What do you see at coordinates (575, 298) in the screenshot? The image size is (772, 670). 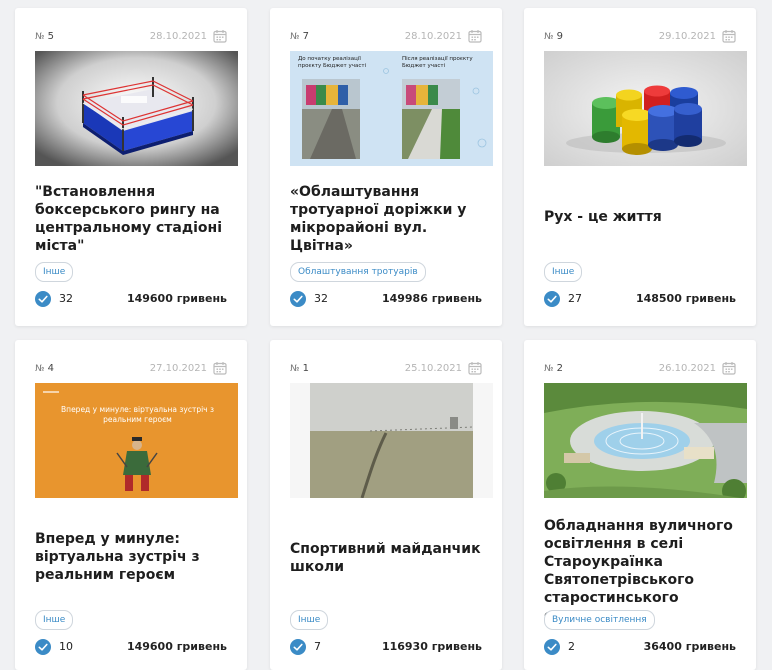 I see `vote-count: 27` at bounding box center [575, 298].